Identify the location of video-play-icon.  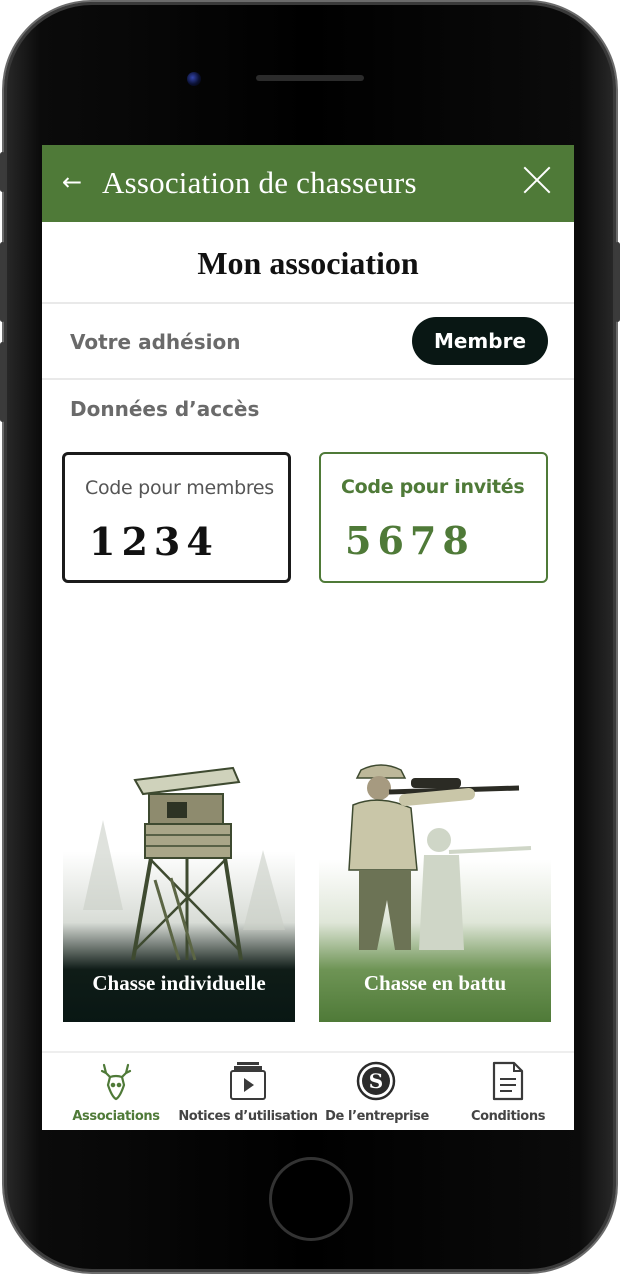
(248, 1081).